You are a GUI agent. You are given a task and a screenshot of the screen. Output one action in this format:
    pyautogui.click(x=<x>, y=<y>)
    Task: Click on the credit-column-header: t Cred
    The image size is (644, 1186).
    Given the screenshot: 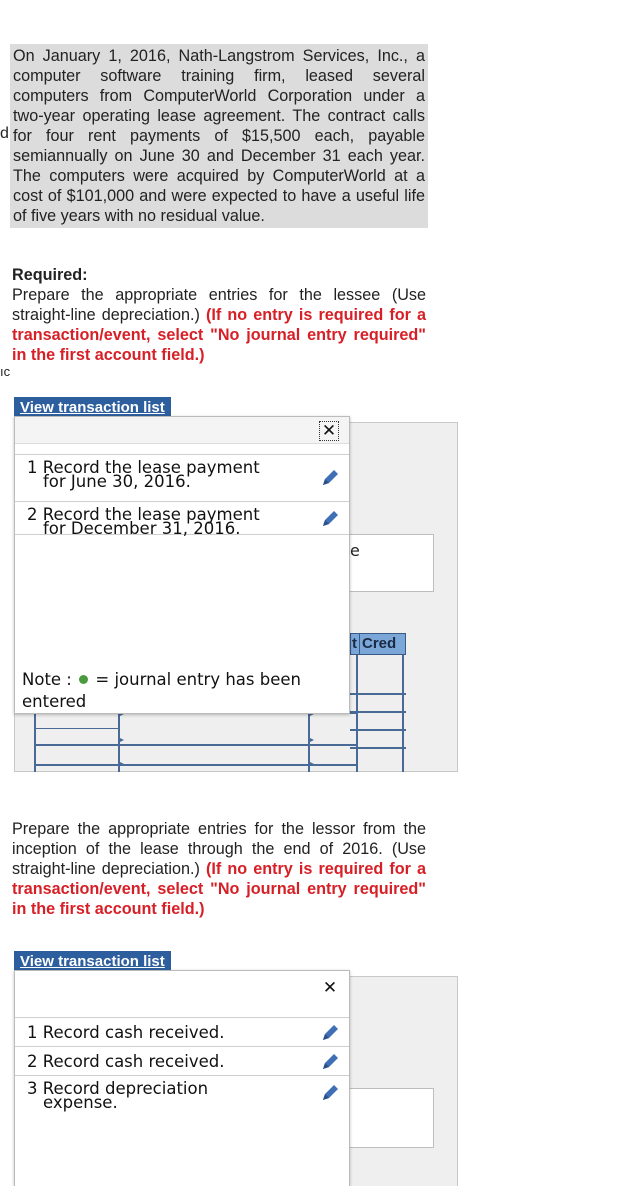 What is the action you would take?
    pyautogui.click(x=378, y=644)
    